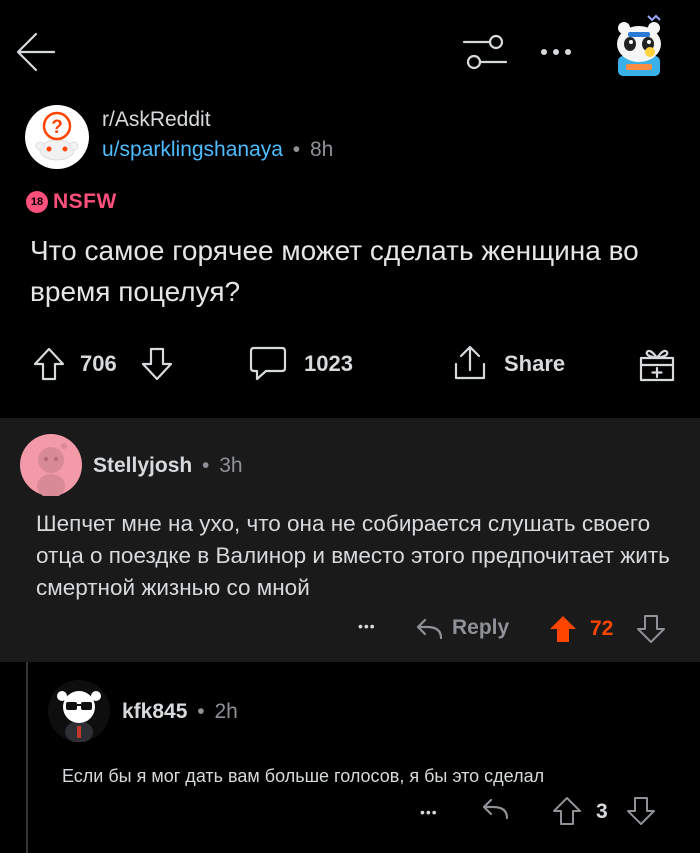 The width and height of the screenshot is (700, 853). Describe the element at coordinates (85, 201) in the screenshot. I see `nsfw-label: NSFW` at that location.